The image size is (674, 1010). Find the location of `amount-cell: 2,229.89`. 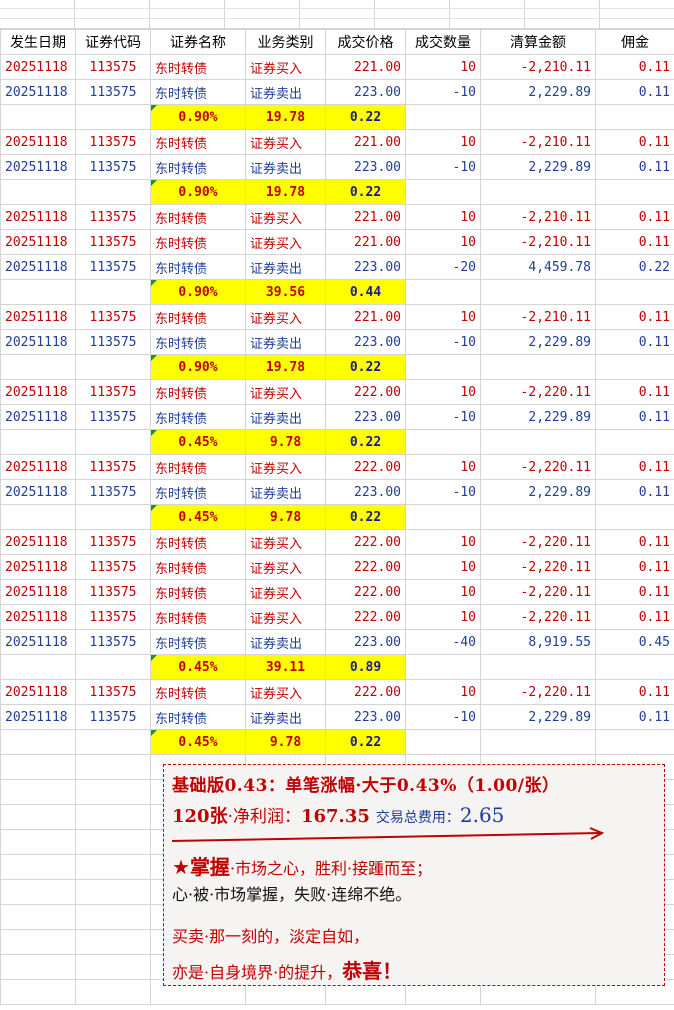

amount-cell: 2,229.89 is located at coordinates (538, 492).